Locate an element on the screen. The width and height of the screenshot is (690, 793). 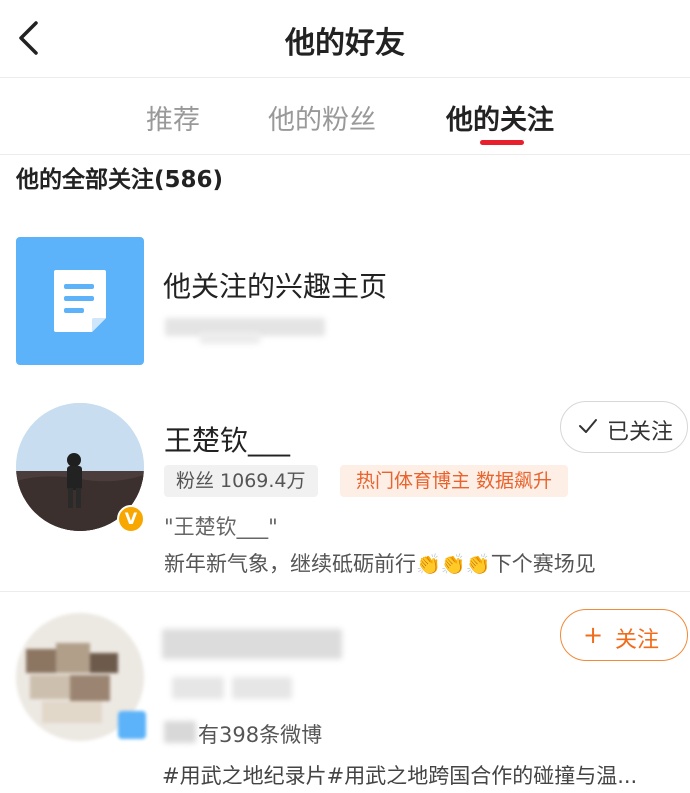
post-count: 有398条微博 is located at coordinates (260, 735).